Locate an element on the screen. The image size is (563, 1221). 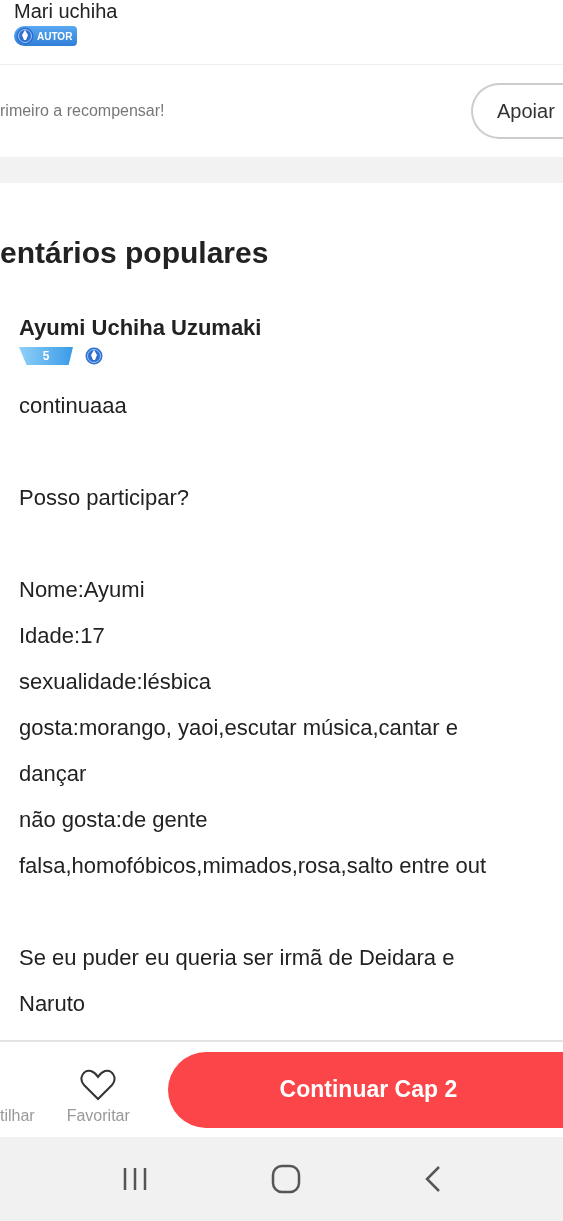
section-title: entários populares is located at coordinates (135, 253).